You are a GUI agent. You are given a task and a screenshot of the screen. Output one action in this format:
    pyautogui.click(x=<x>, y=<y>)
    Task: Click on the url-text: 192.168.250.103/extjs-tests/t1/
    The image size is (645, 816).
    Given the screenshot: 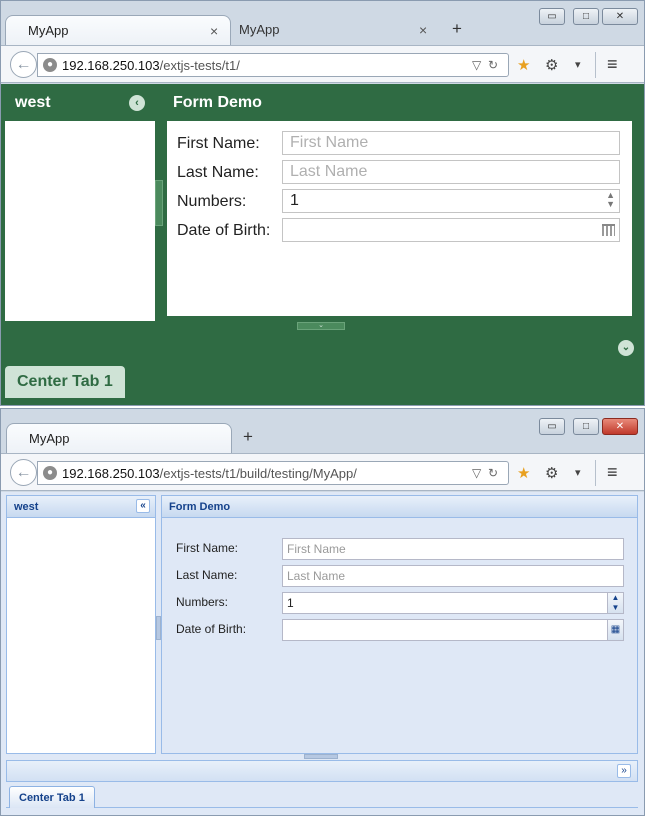 What is the action you would take?
    pyautogui.click(x=151, y=65)
    